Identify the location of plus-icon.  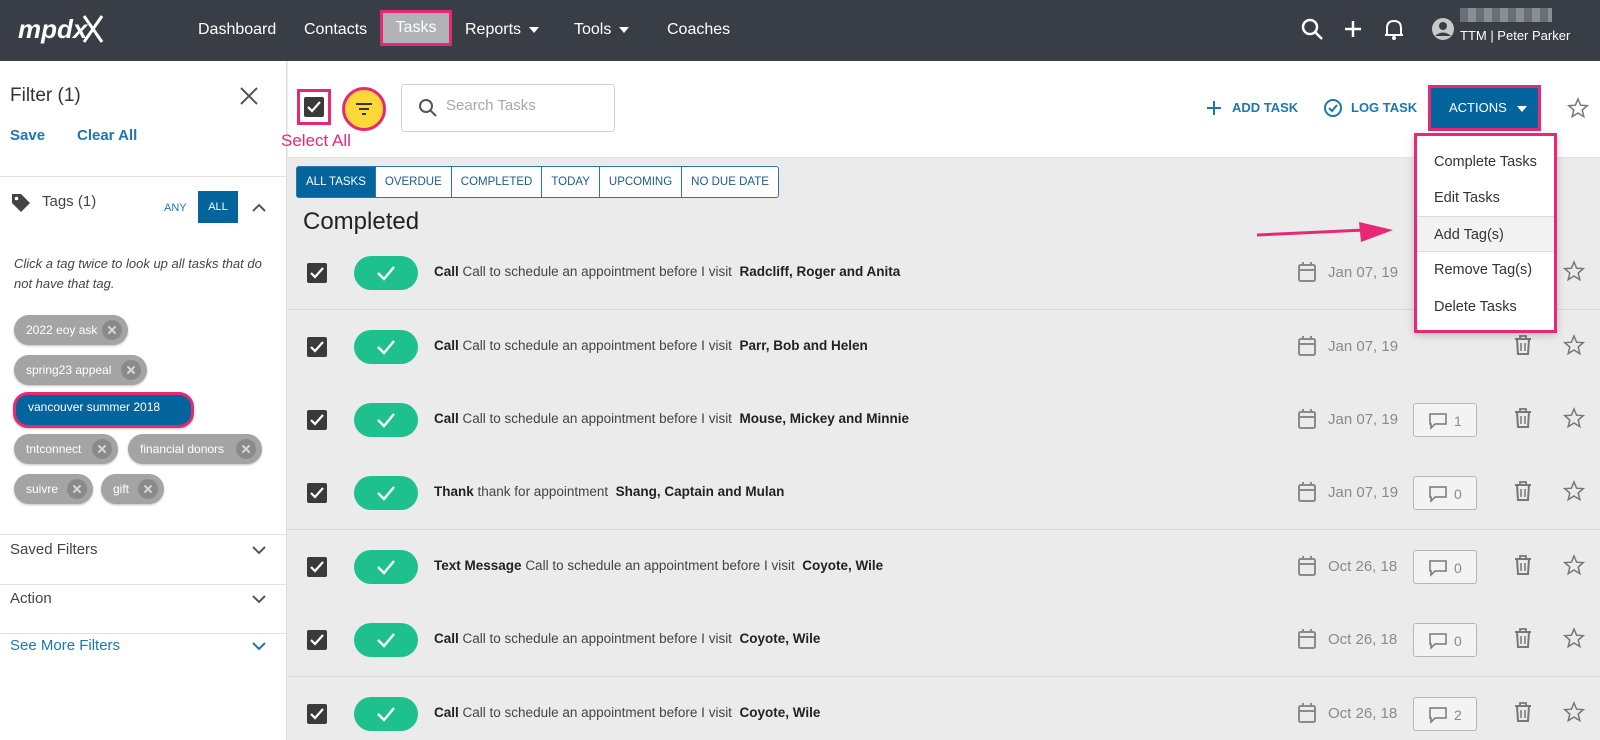
(1214, 108).